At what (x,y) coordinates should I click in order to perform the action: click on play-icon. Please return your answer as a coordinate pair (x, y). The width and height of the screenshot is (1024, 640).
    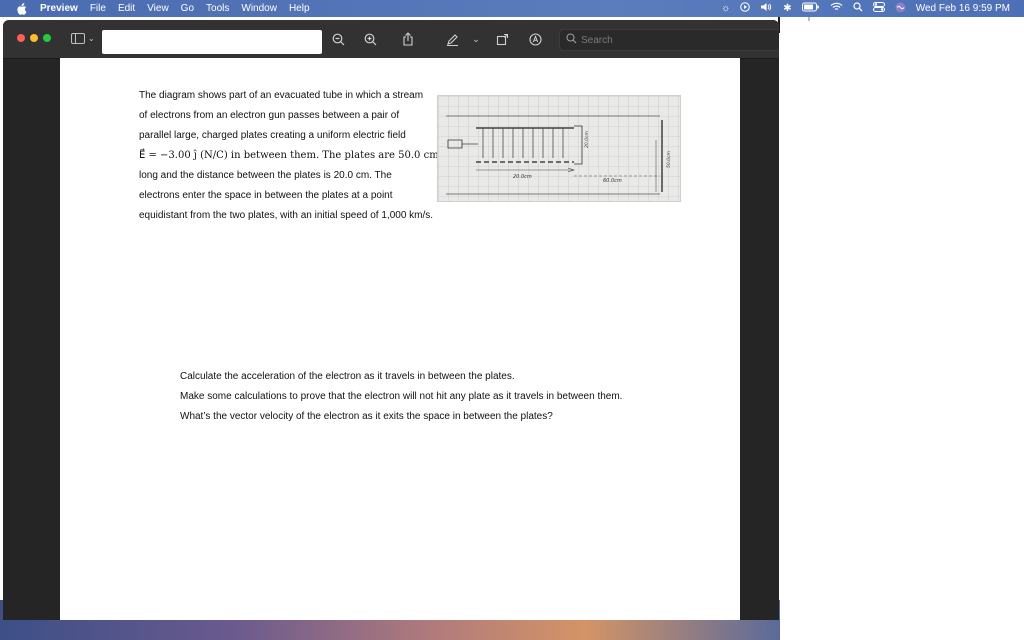
    Looking at the image, I should click on (745, 8).